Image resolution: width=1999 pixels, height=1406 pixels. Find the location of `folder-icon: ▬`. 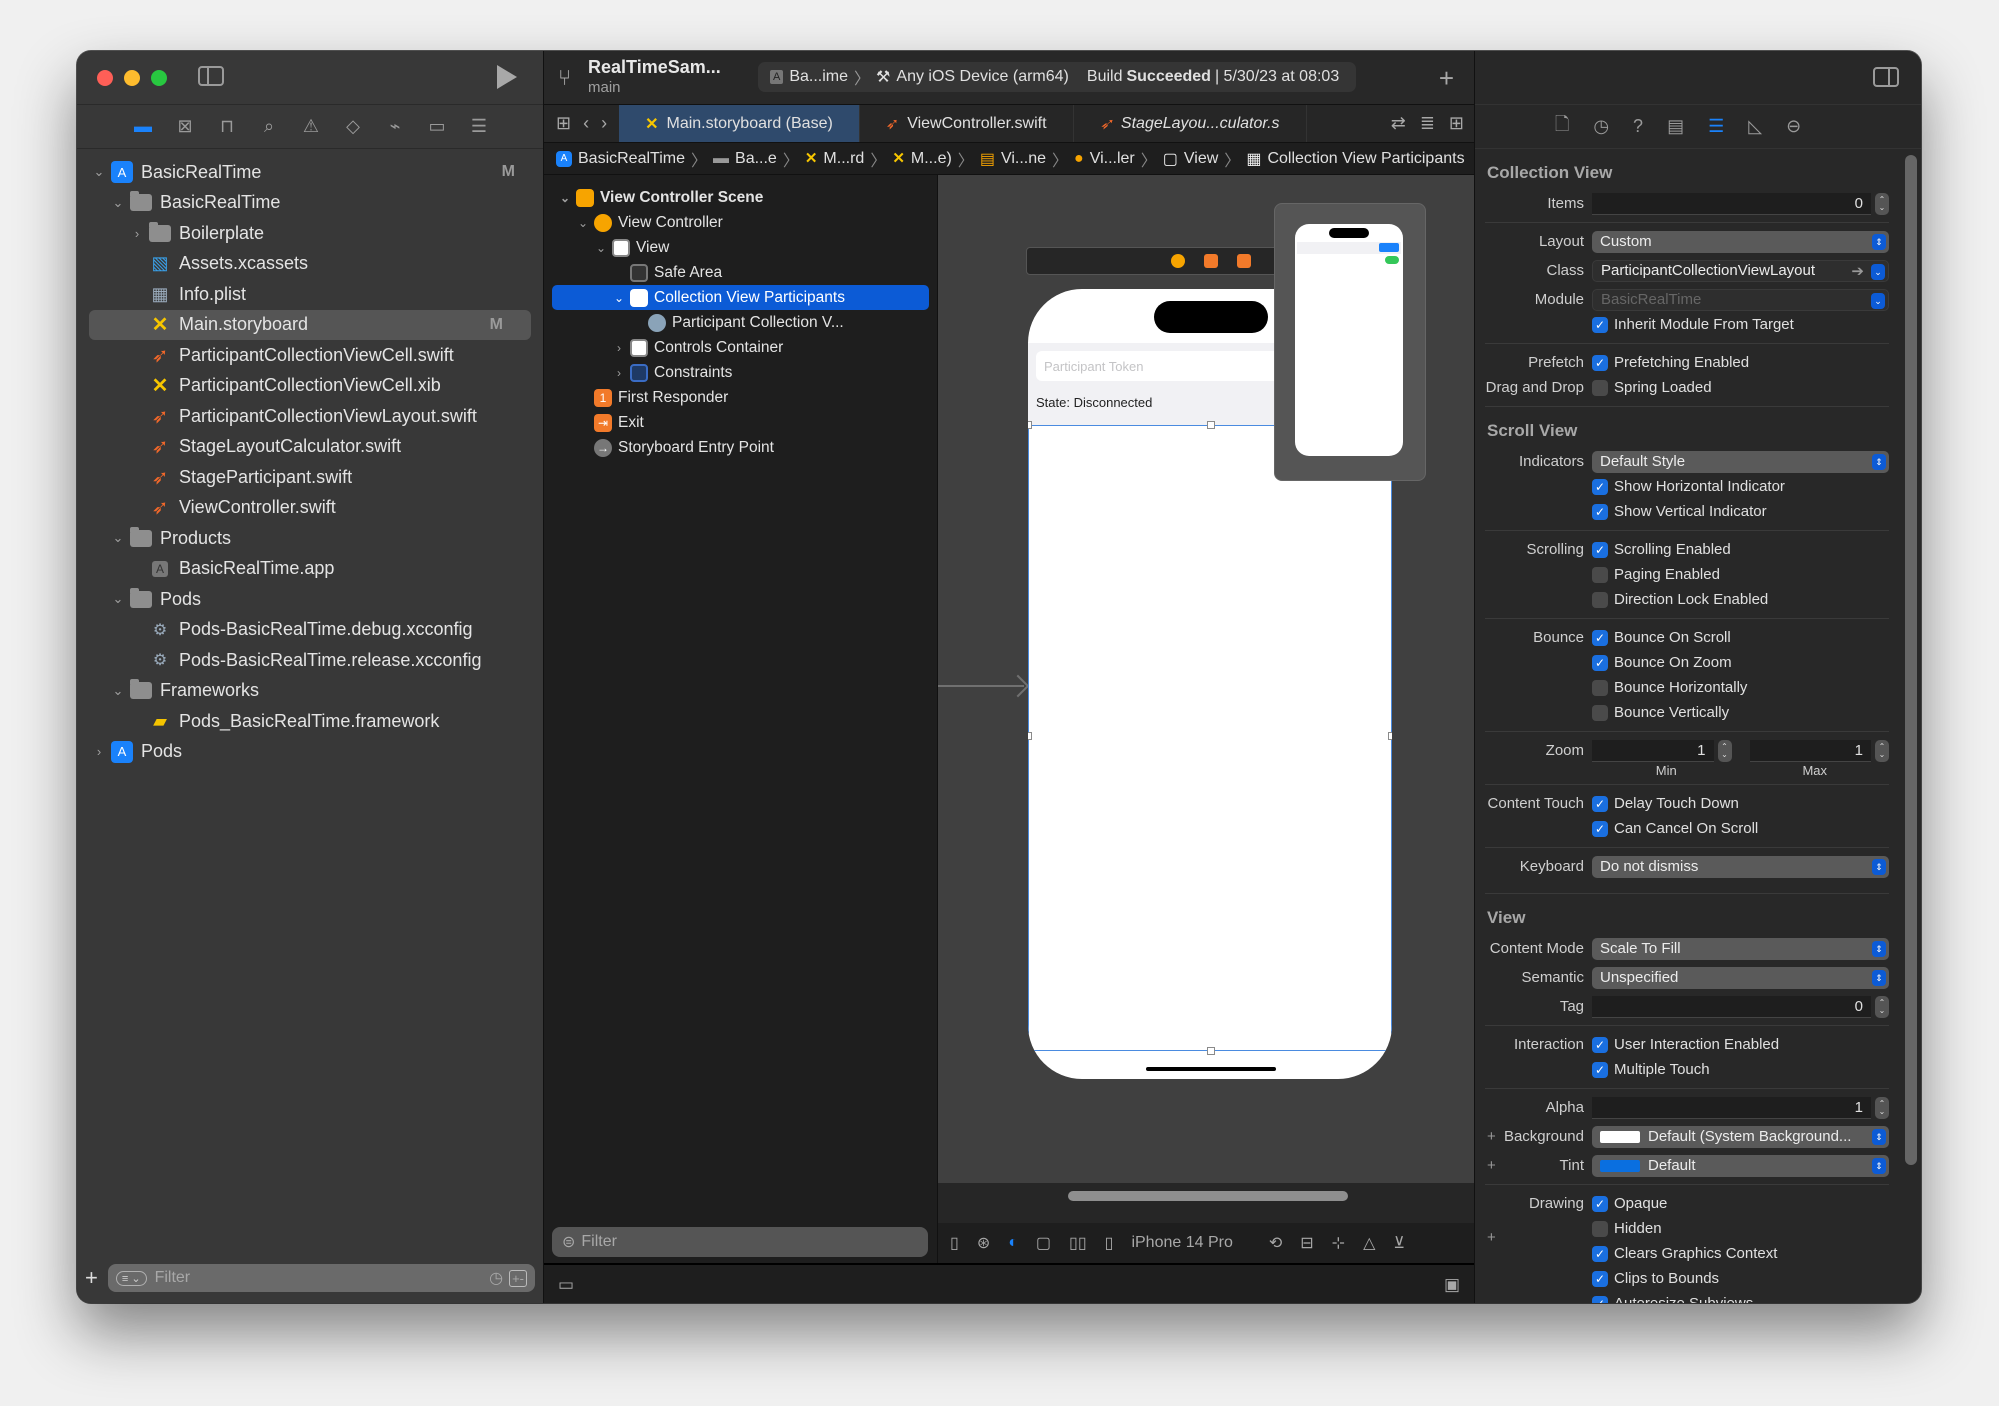

folder-icon: ▬ is located at coordinates (143, 127).